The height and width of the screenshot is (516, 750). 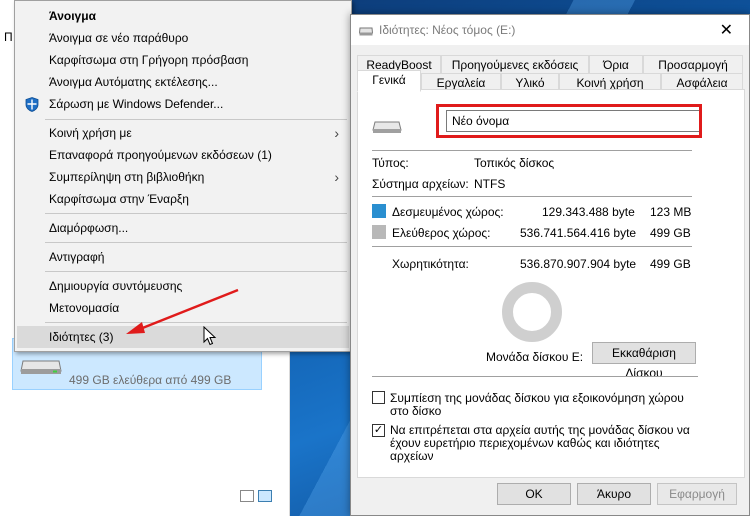 What do you see at coordinates (490, 184) in the screenshot?
I see `filesystem-value: NTFS` at bounding box center [490, 184].